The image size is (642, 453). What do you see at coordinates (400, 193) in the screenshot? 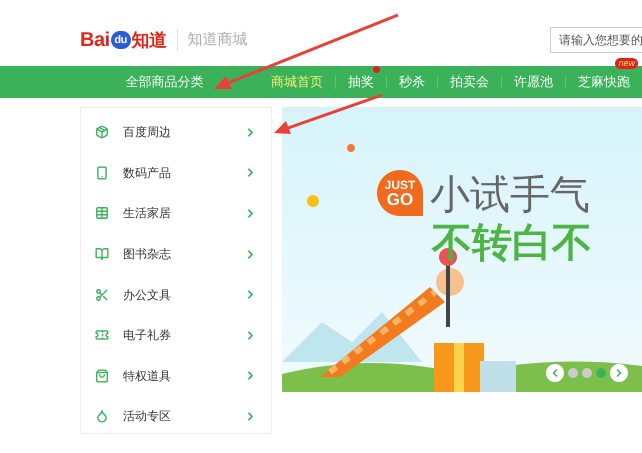
I see `just-go-badge: JUST GO` at bounding box center [400, 193].